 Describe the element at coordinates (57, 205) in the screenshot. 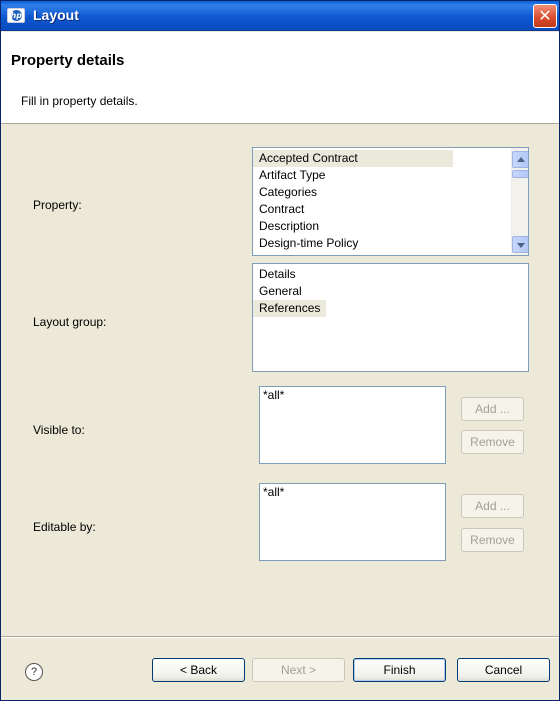

I see `property-label: Property:` at that location.